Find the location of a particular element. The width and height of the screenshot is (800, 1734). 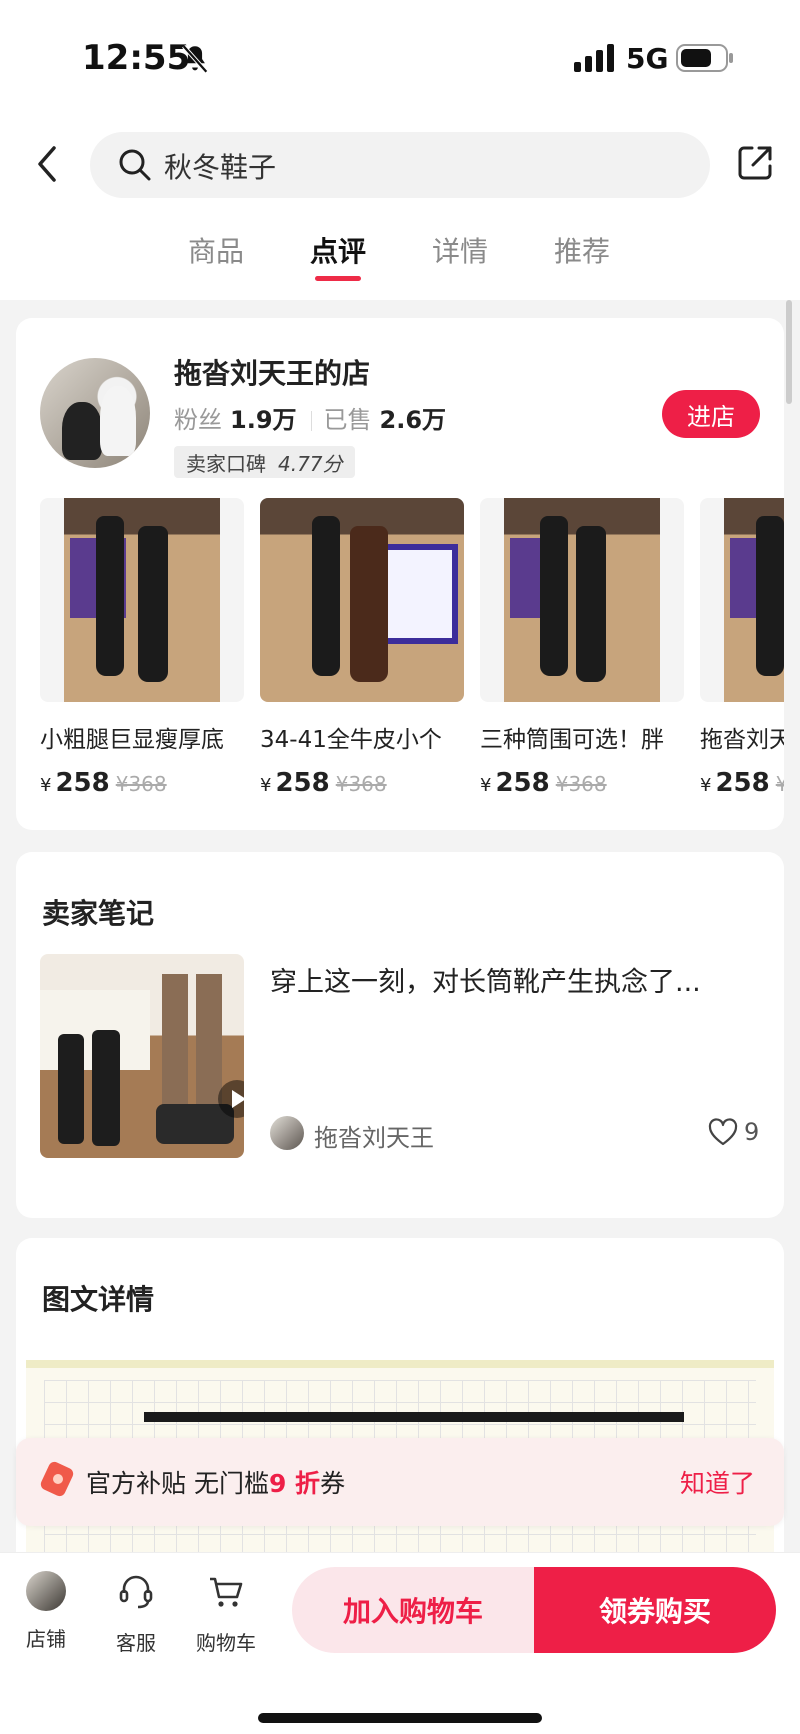

bottom-action-bar: 店铺 客服 购物车 加入购物车 领券购买 is located at coordinates (400, 1643).